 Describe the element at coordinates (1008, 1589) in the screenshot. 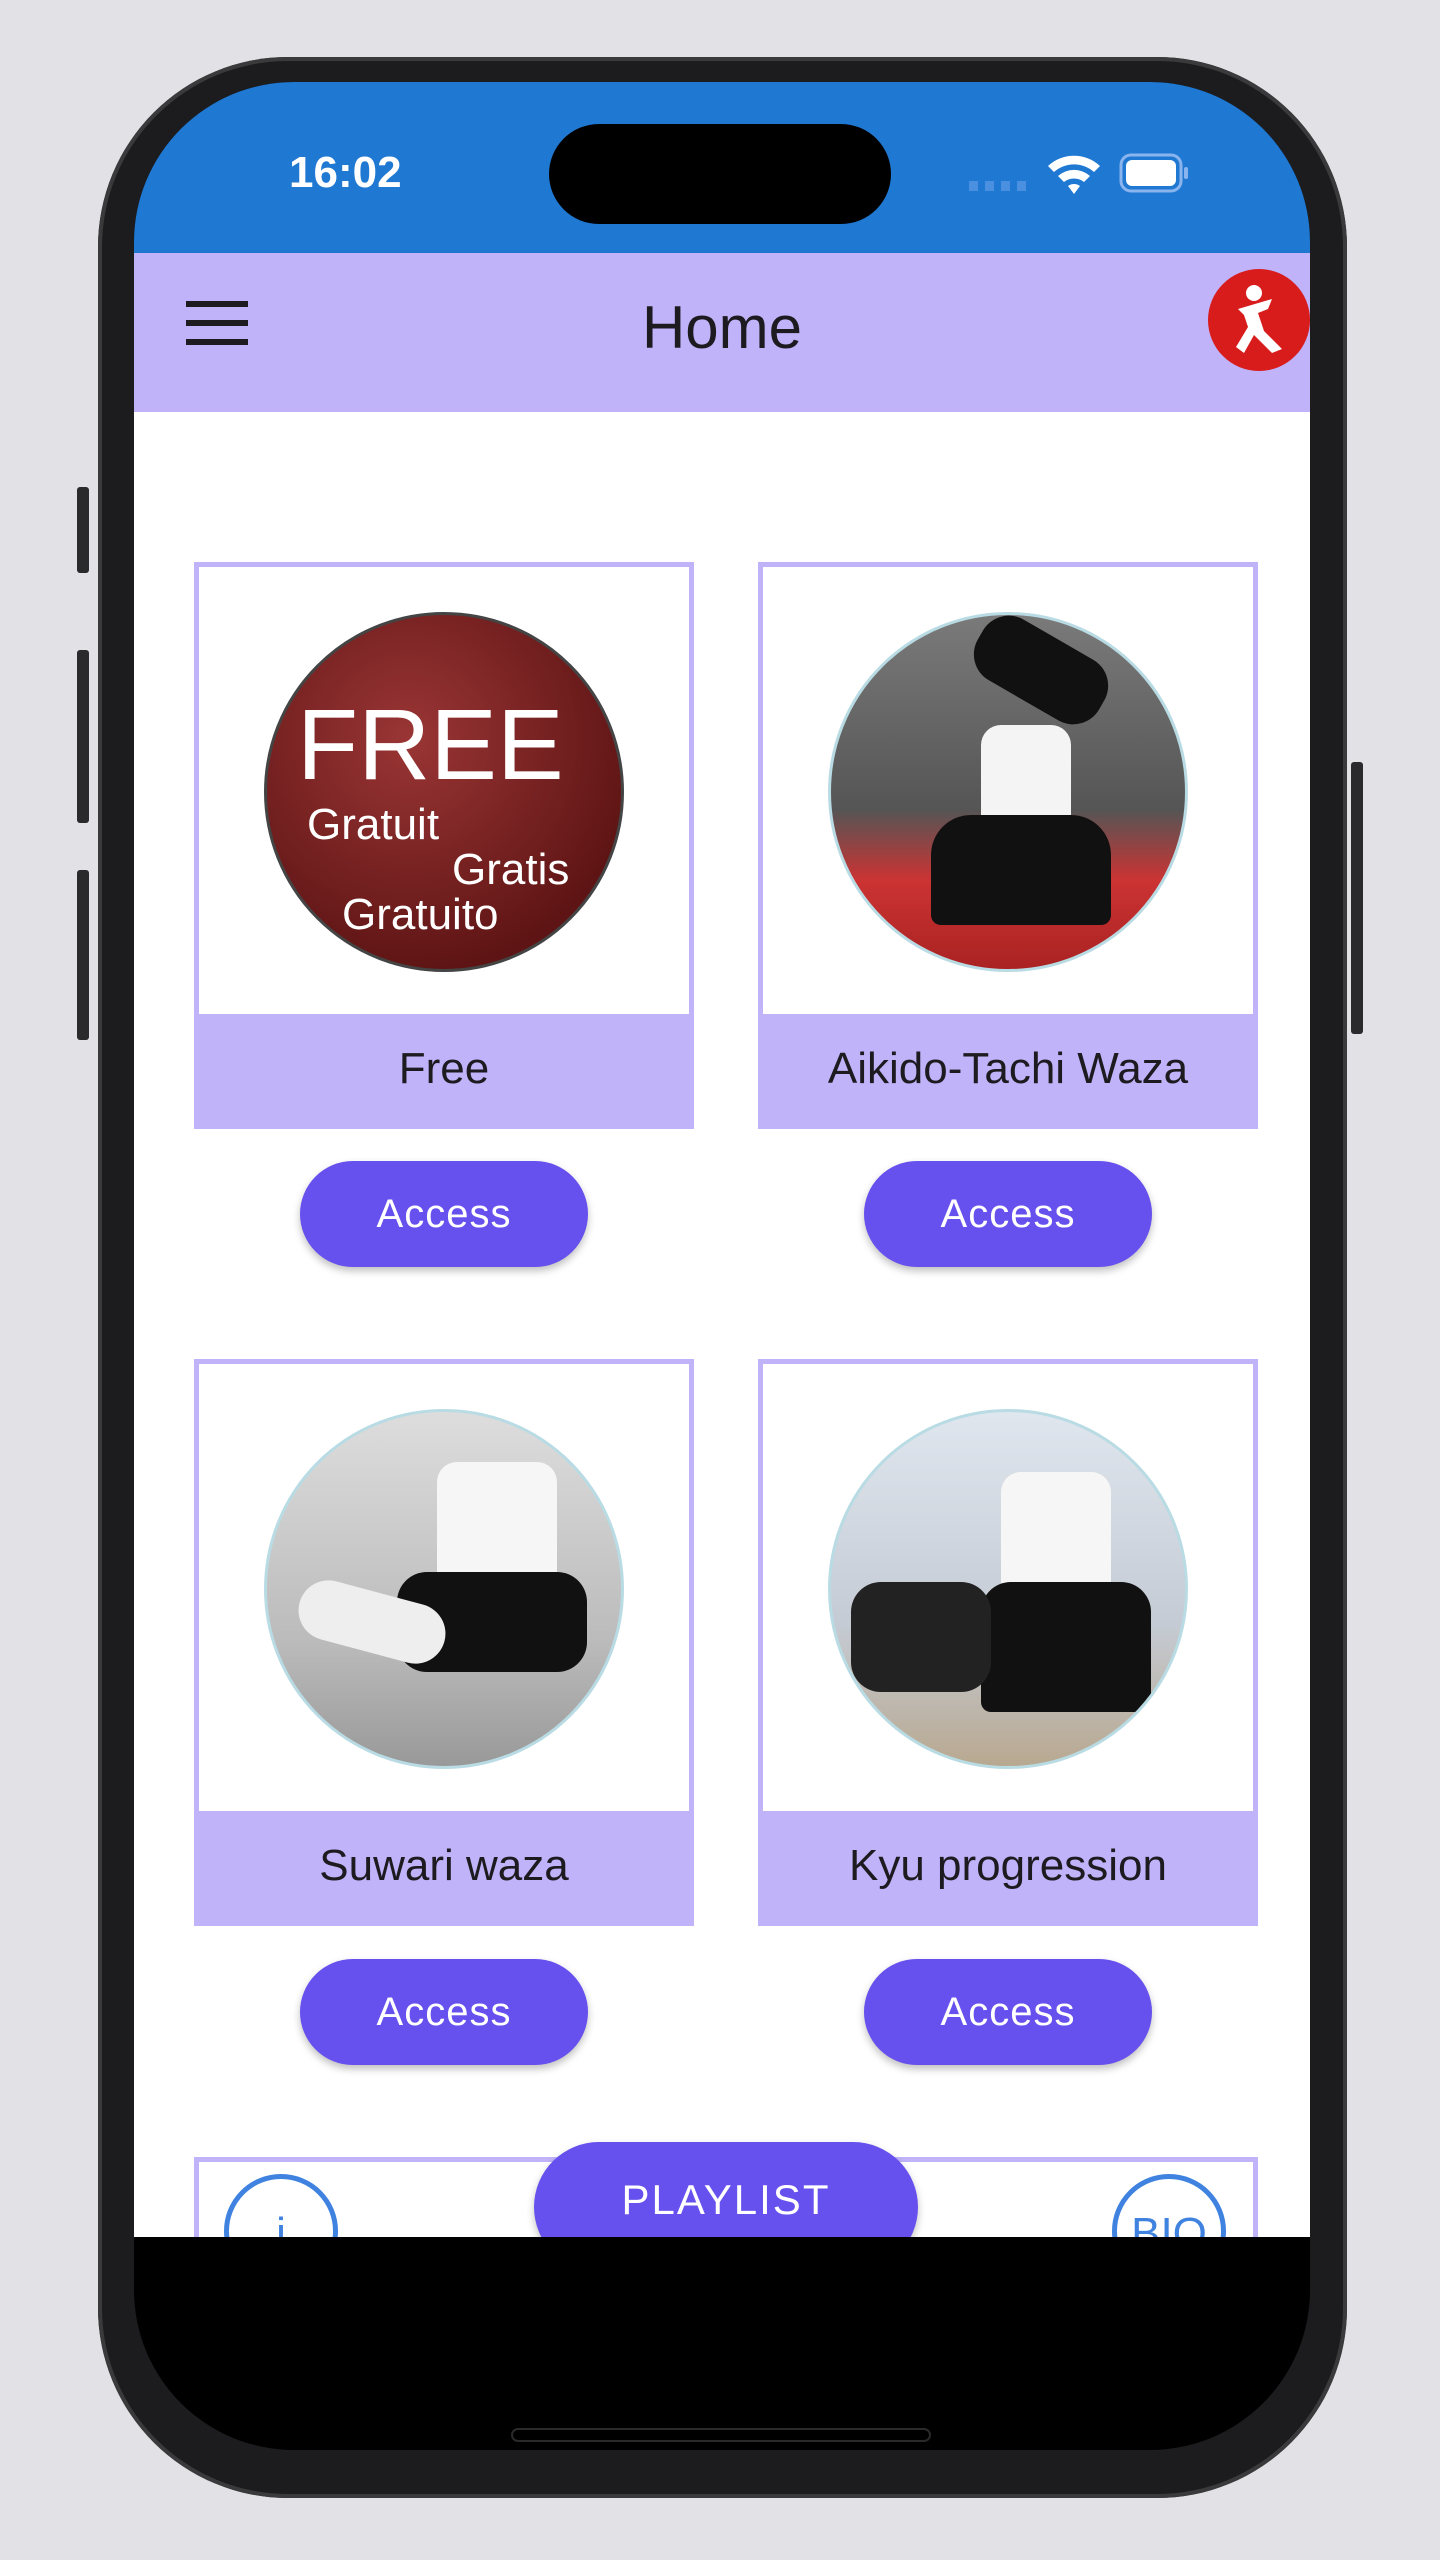

I see `kyu-progression-photo` at that location.